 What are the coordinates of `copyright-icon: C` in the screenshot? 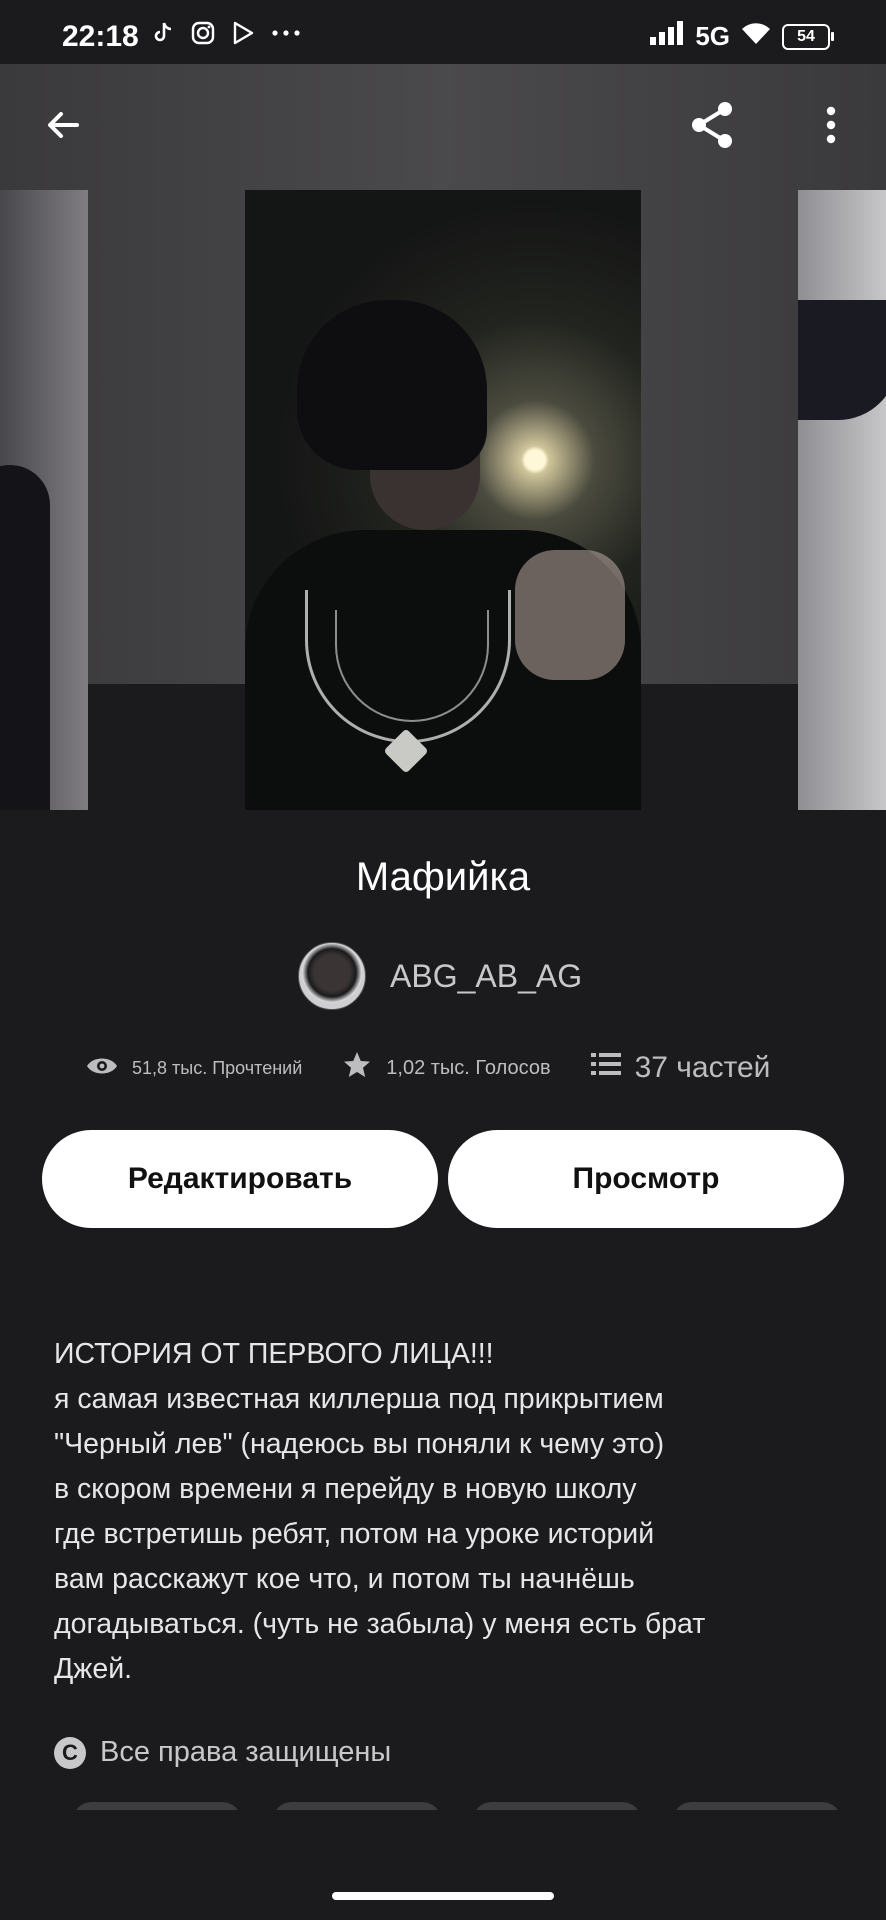 It's located at (70, 1752).